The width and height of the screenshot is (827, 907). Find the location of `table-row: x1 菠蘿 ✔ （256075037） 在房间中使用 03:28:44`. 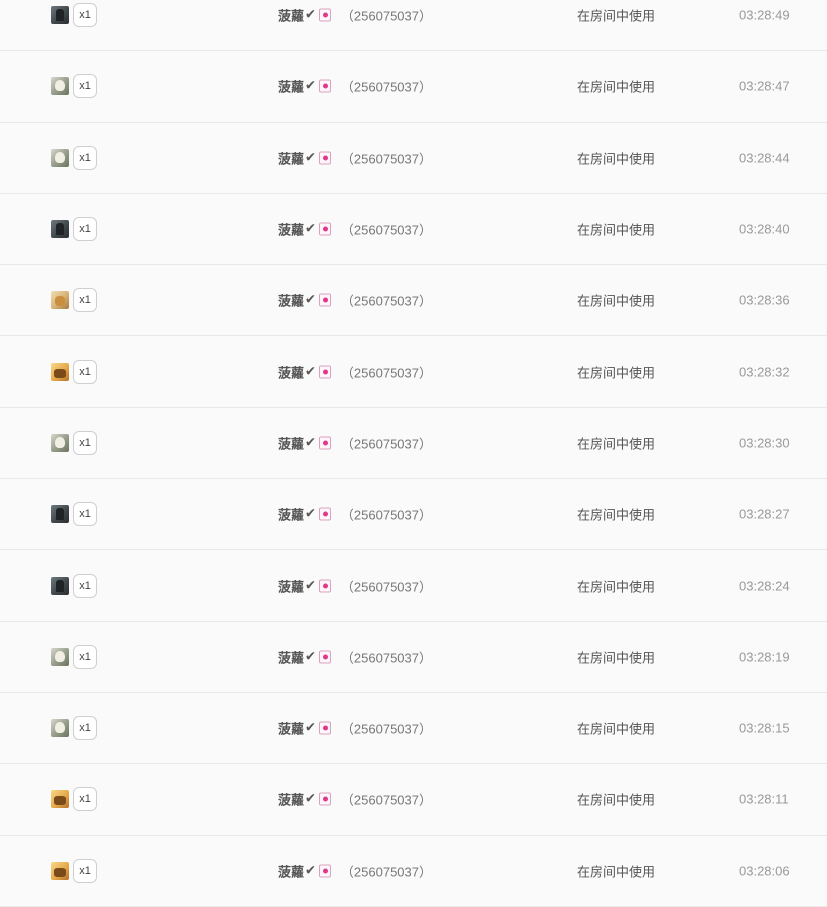

table-row: x1 菠蘿 ✔ （256075037） 在房间中使用 03:28:44 is located at coordinates (413, 158).